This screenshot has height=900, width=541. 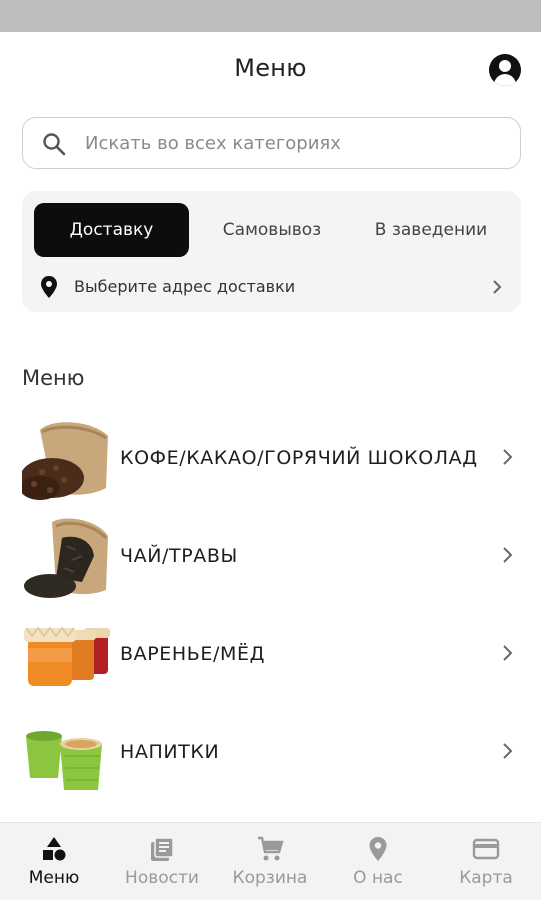 I want to click on category-image-jam, so click(x=66, y=656).